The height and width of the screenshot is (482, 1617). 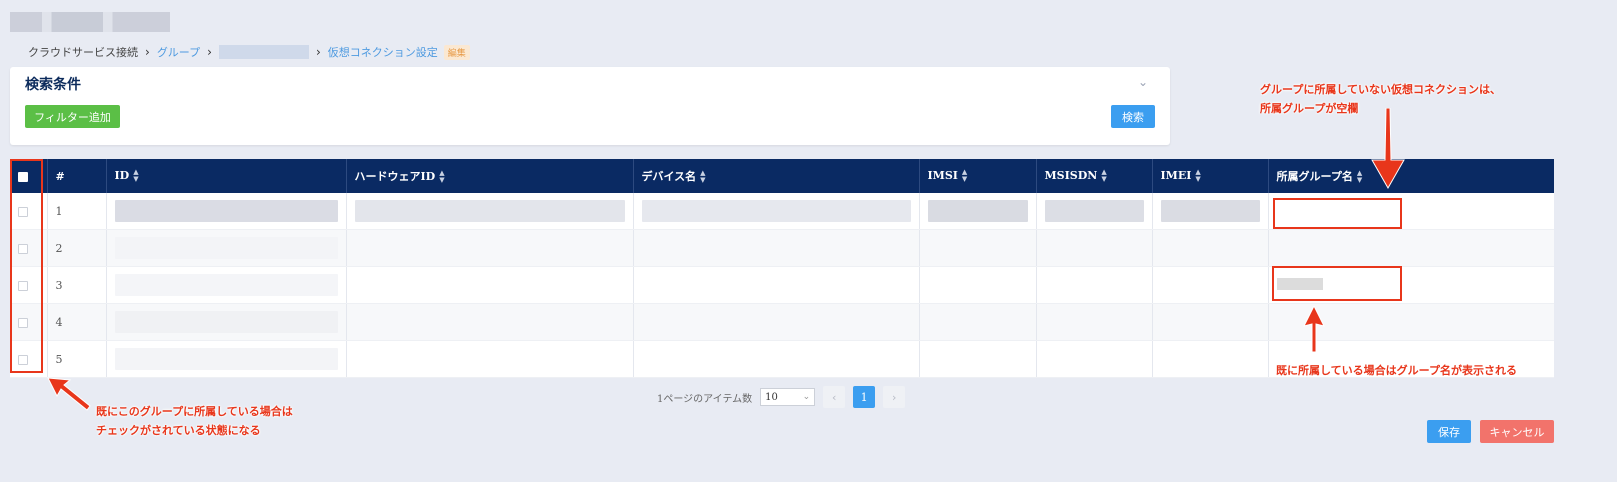 I want to click on prev-page-button: ‹, so click(x=834, y=397).